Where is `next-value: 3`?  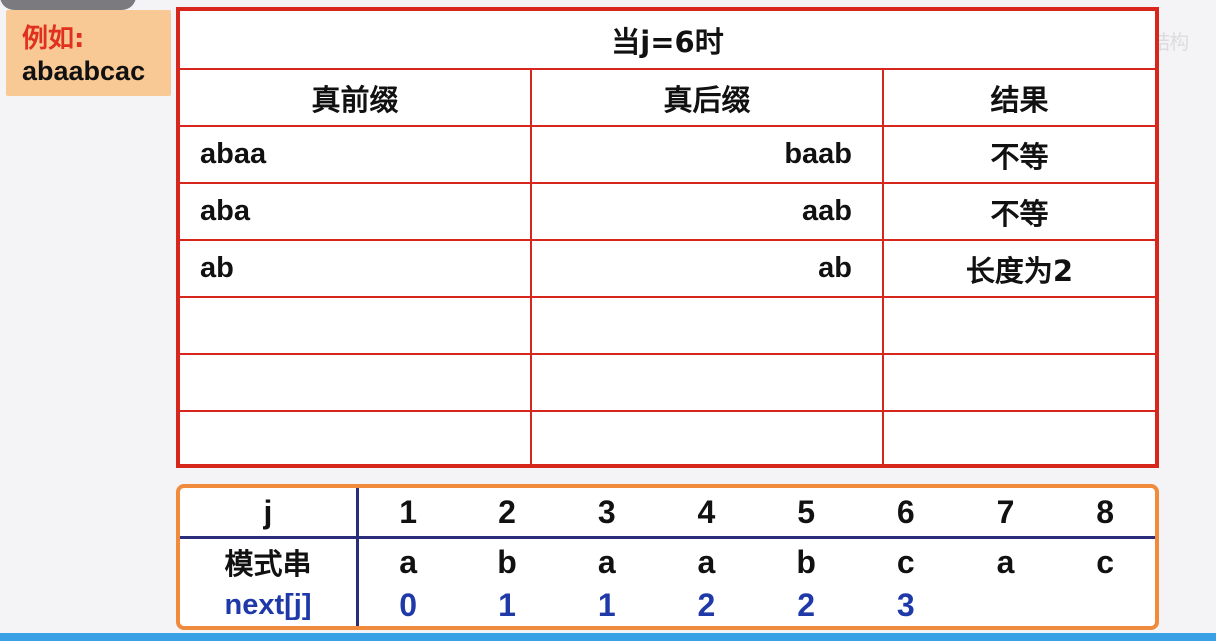
next-value: 3 is located at coordinates (905, 605).